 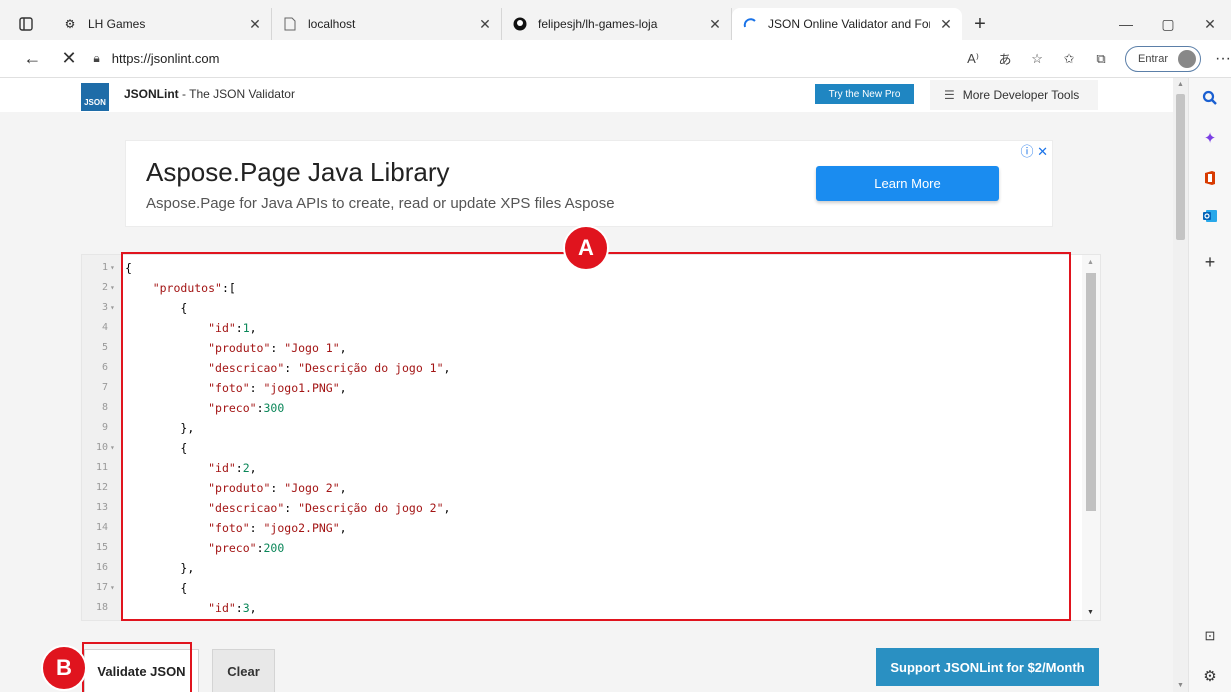 What do you see at coordinates (101, 467) in the screenshot?
I see `line-number: 11` at bounding box center [101, 467].